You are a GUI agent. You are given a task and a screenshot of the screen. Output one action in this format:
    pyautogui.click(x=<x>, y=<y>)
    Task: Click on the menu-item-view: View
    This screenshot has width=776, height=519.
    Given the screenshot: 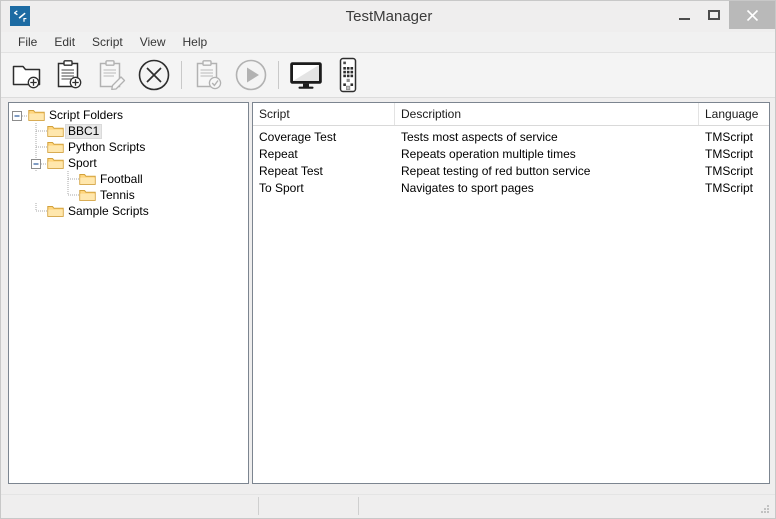 What is the action you would take?
    pyautogui.click(x=153, y=42)
    